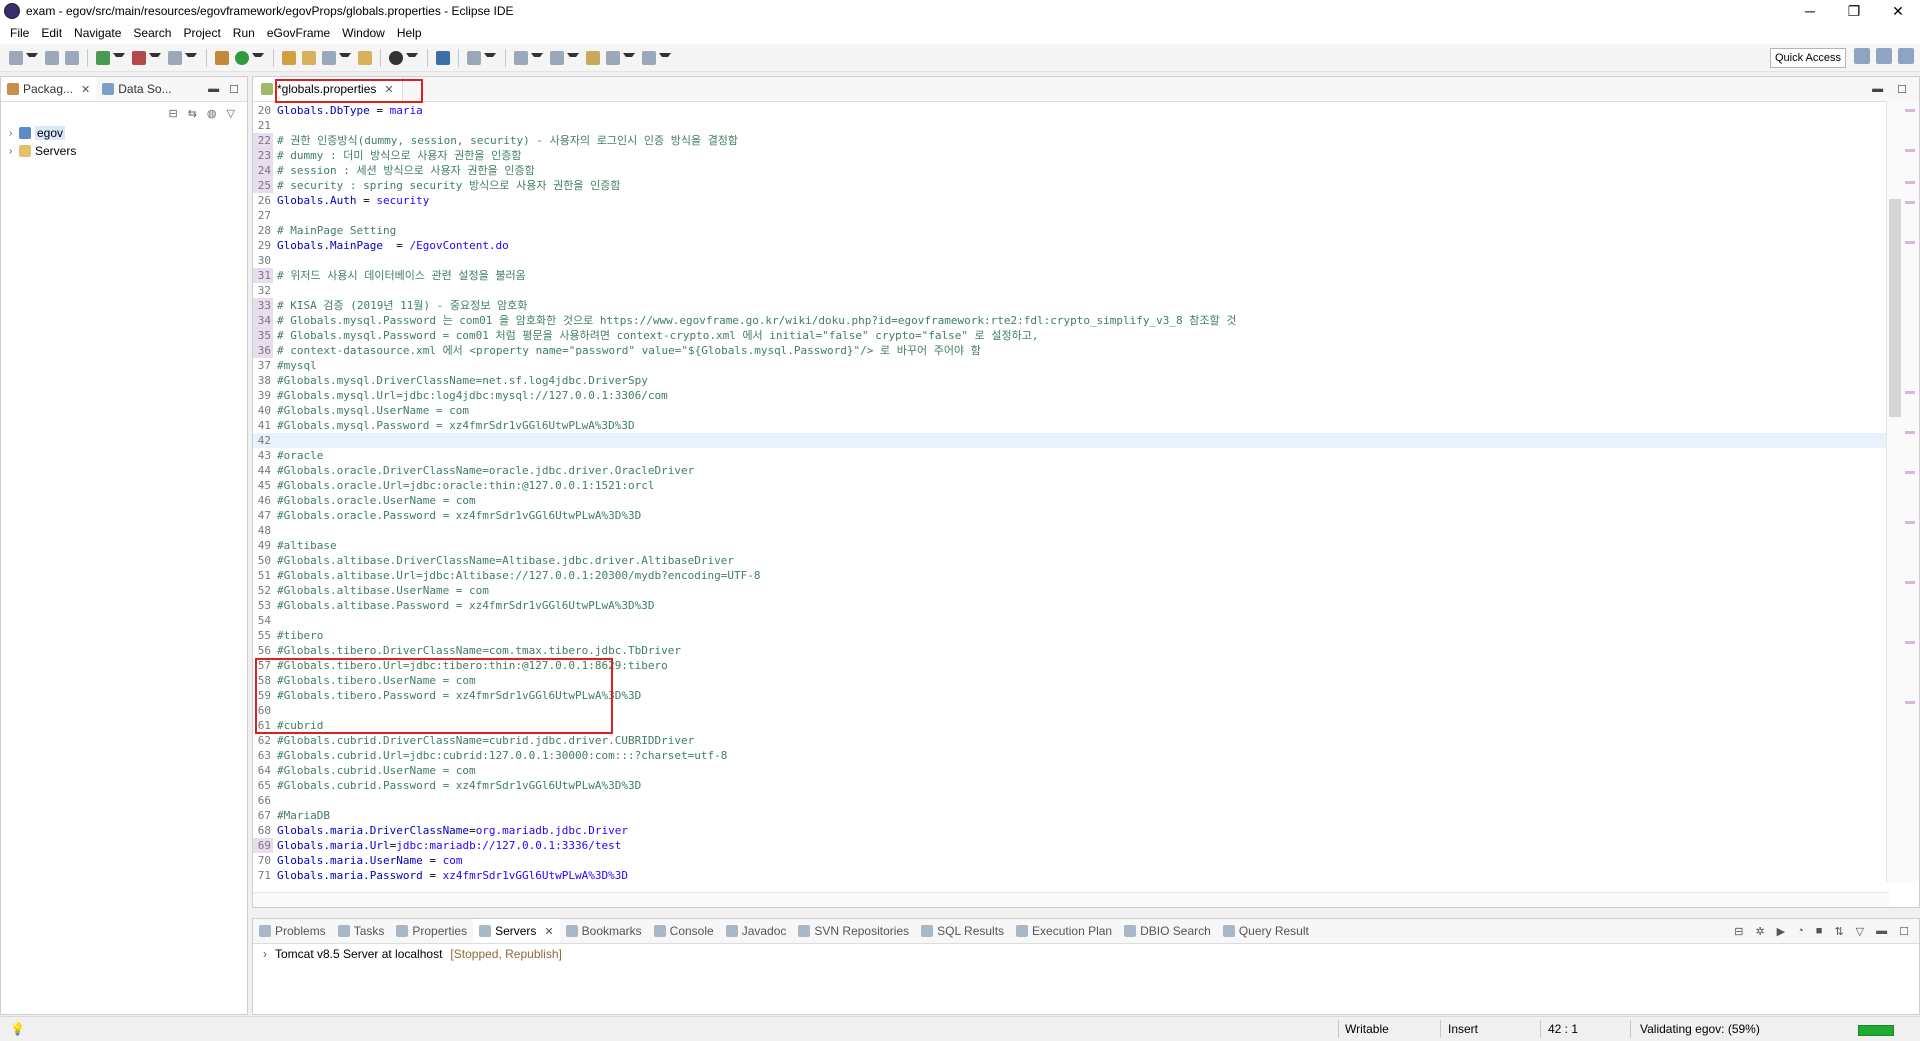  Describe the element at coordinates (175, 57) in the screenshot. I see `disconnect-icon` at that location.